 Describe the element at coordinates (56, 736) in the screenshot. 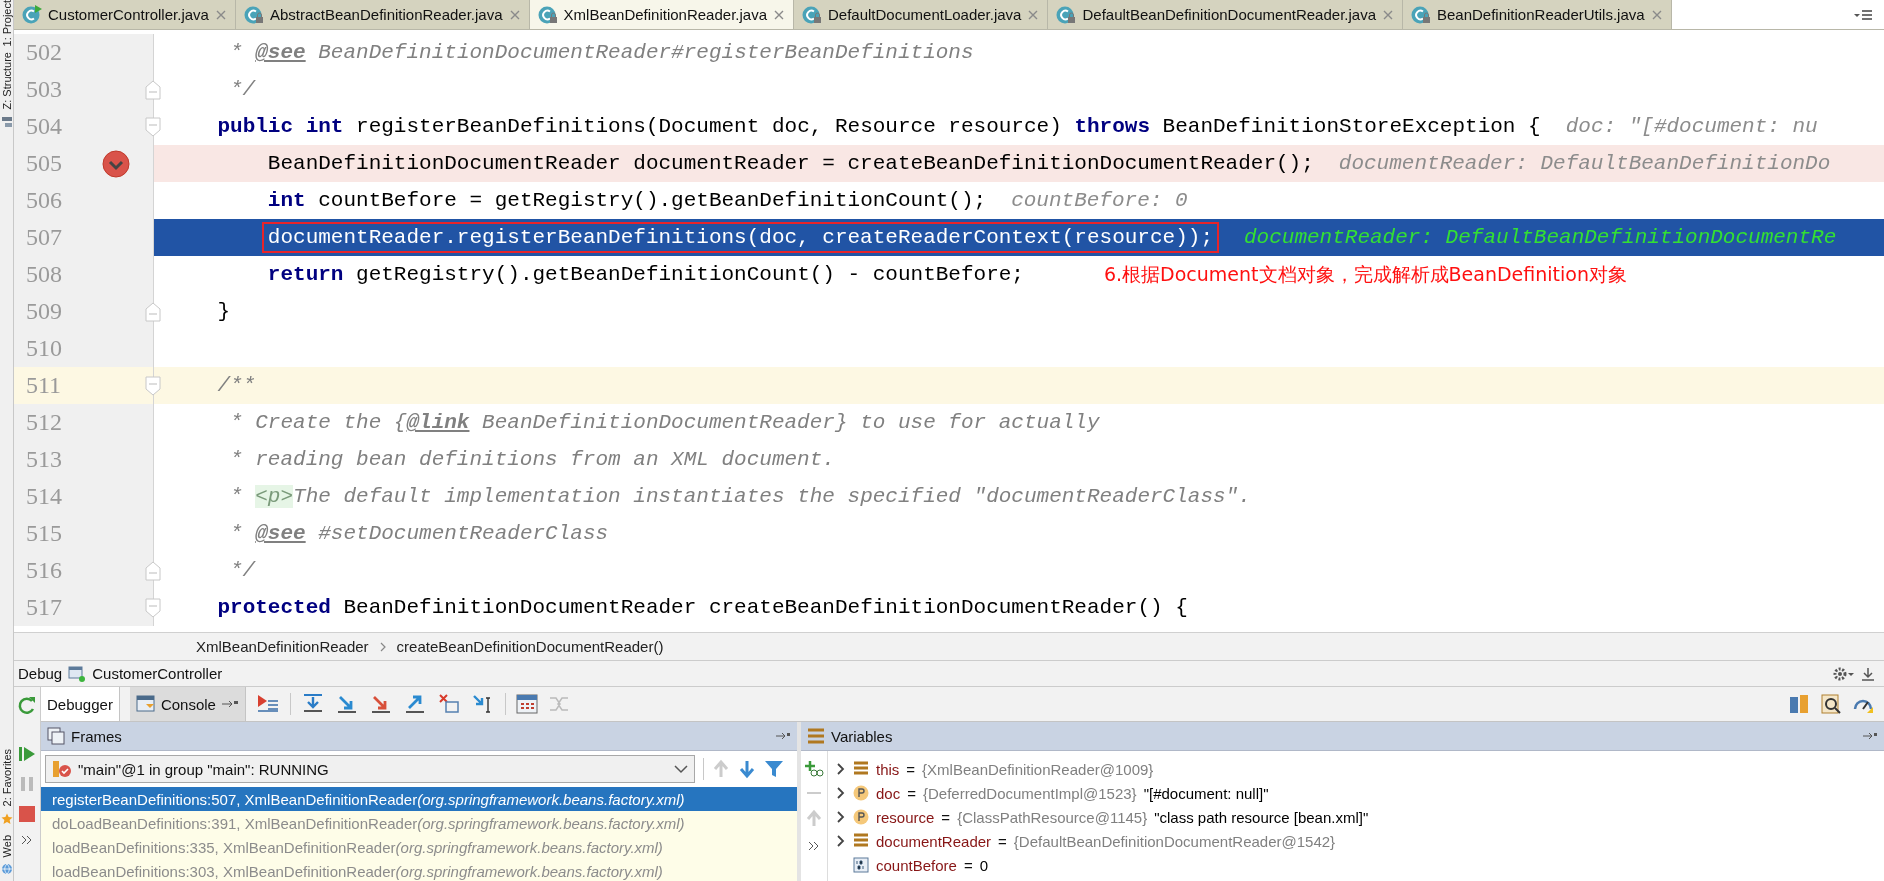

I see `frames-icon` at that location.